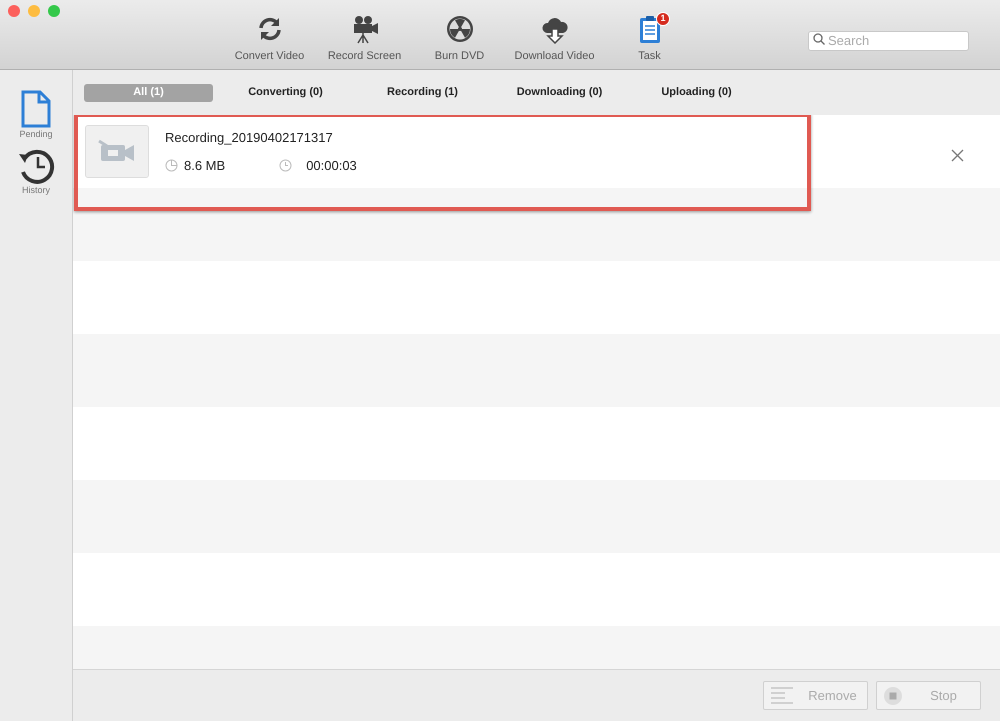 This screenshot has width=1000, height=722. Describe the element at coordinates (171, 165) in the screenshot. I see `pie-icon` at that location.